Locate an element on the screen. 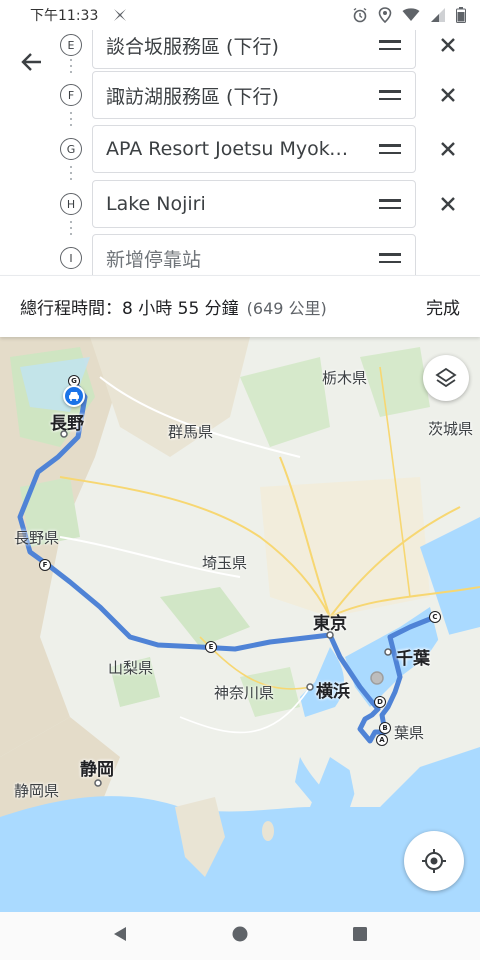 The height and width of the screenshot is (960, 480). waypoint-label: D is located at coordinates (380, 702).